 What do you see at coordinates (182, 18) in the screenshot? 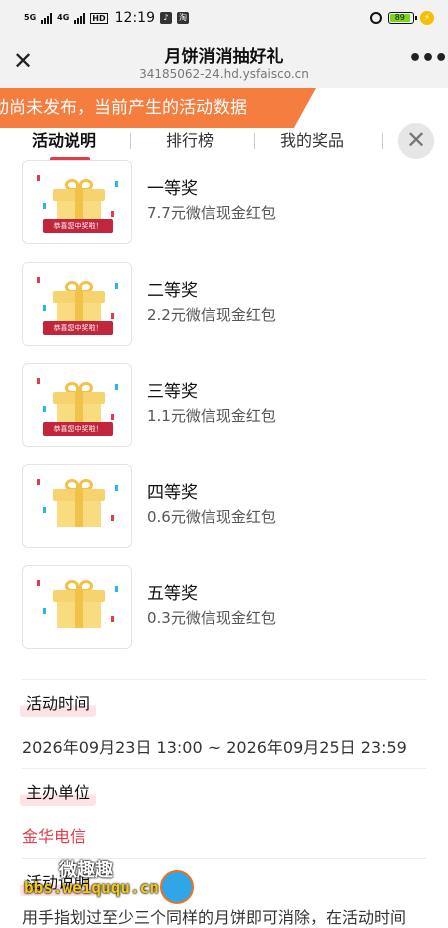
I see `taobao-icon: 淘` at bounding box center [182, 18].